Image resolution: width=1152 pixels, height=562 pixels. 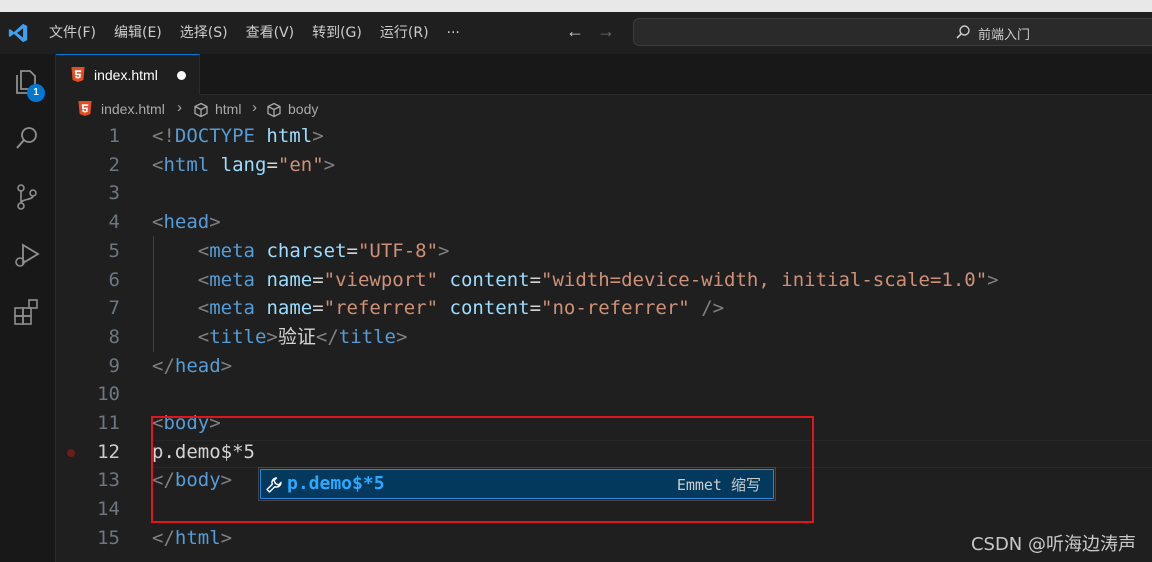 I want to click on code-line: 1 <!DOCTYPE html>, so click(x=604, y=136).